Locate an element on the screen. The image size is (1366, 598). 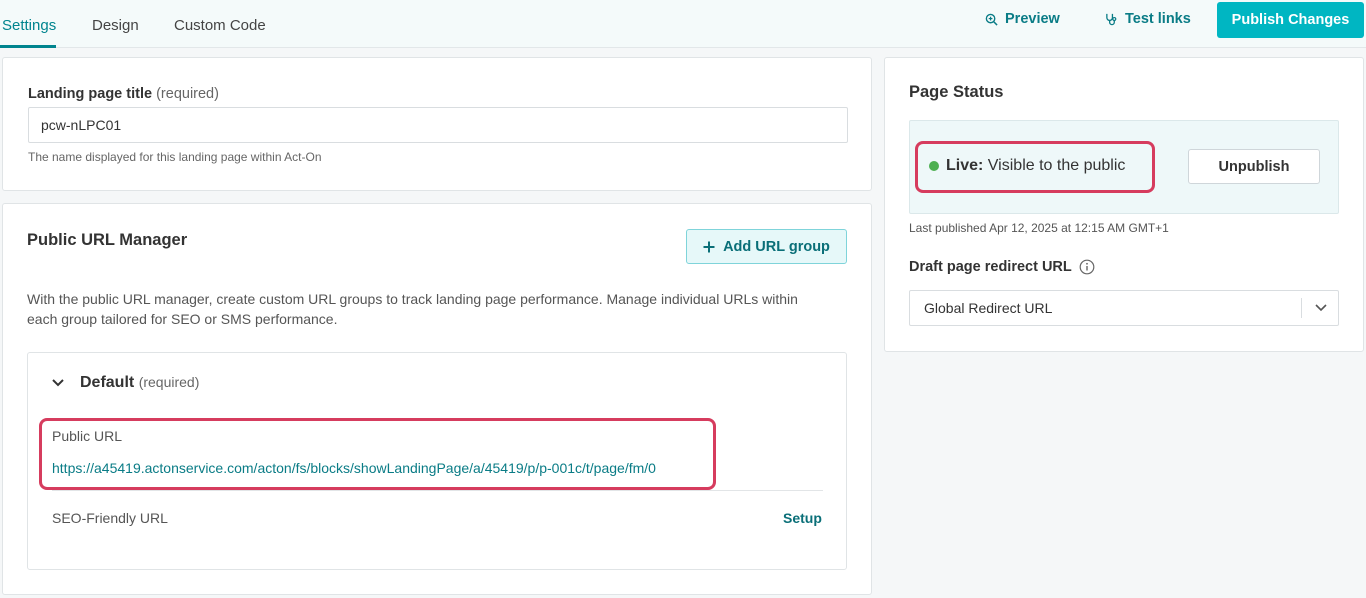
preview-label: Preview is located at coordinates (1032, 19).